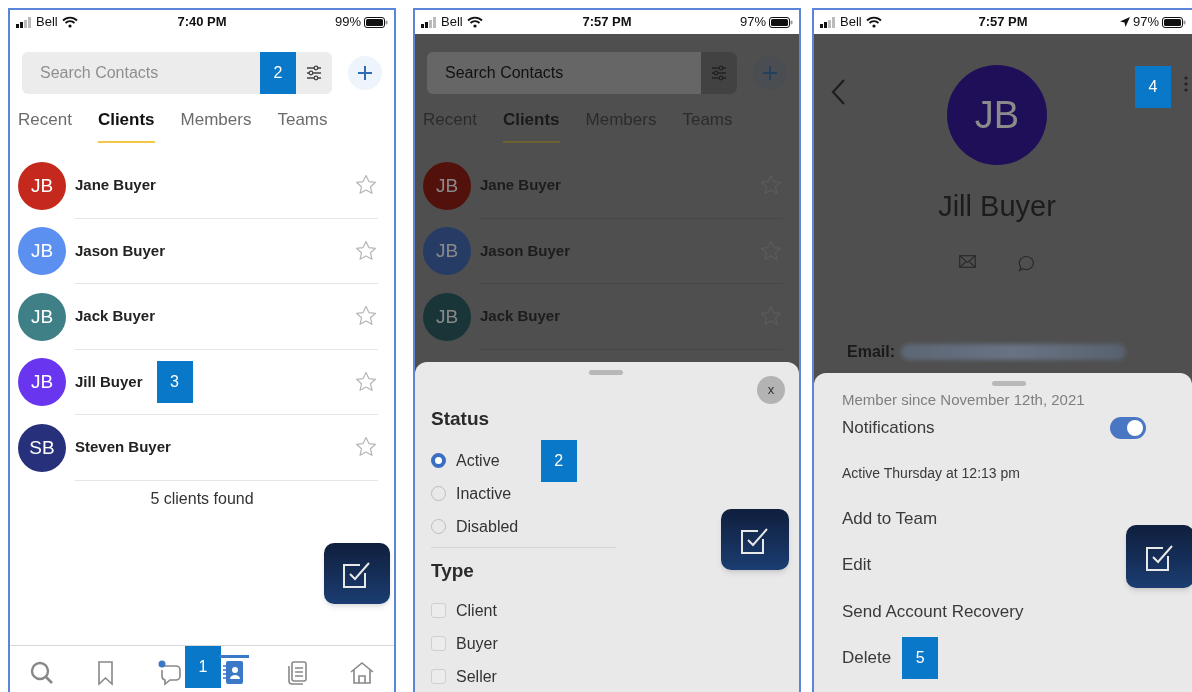 Image resolution: width=1192 pixels, height=692 pixels. Describe the element at coordinates (1128, 428) in the screenshot. I see `toggle-switch` at that location.